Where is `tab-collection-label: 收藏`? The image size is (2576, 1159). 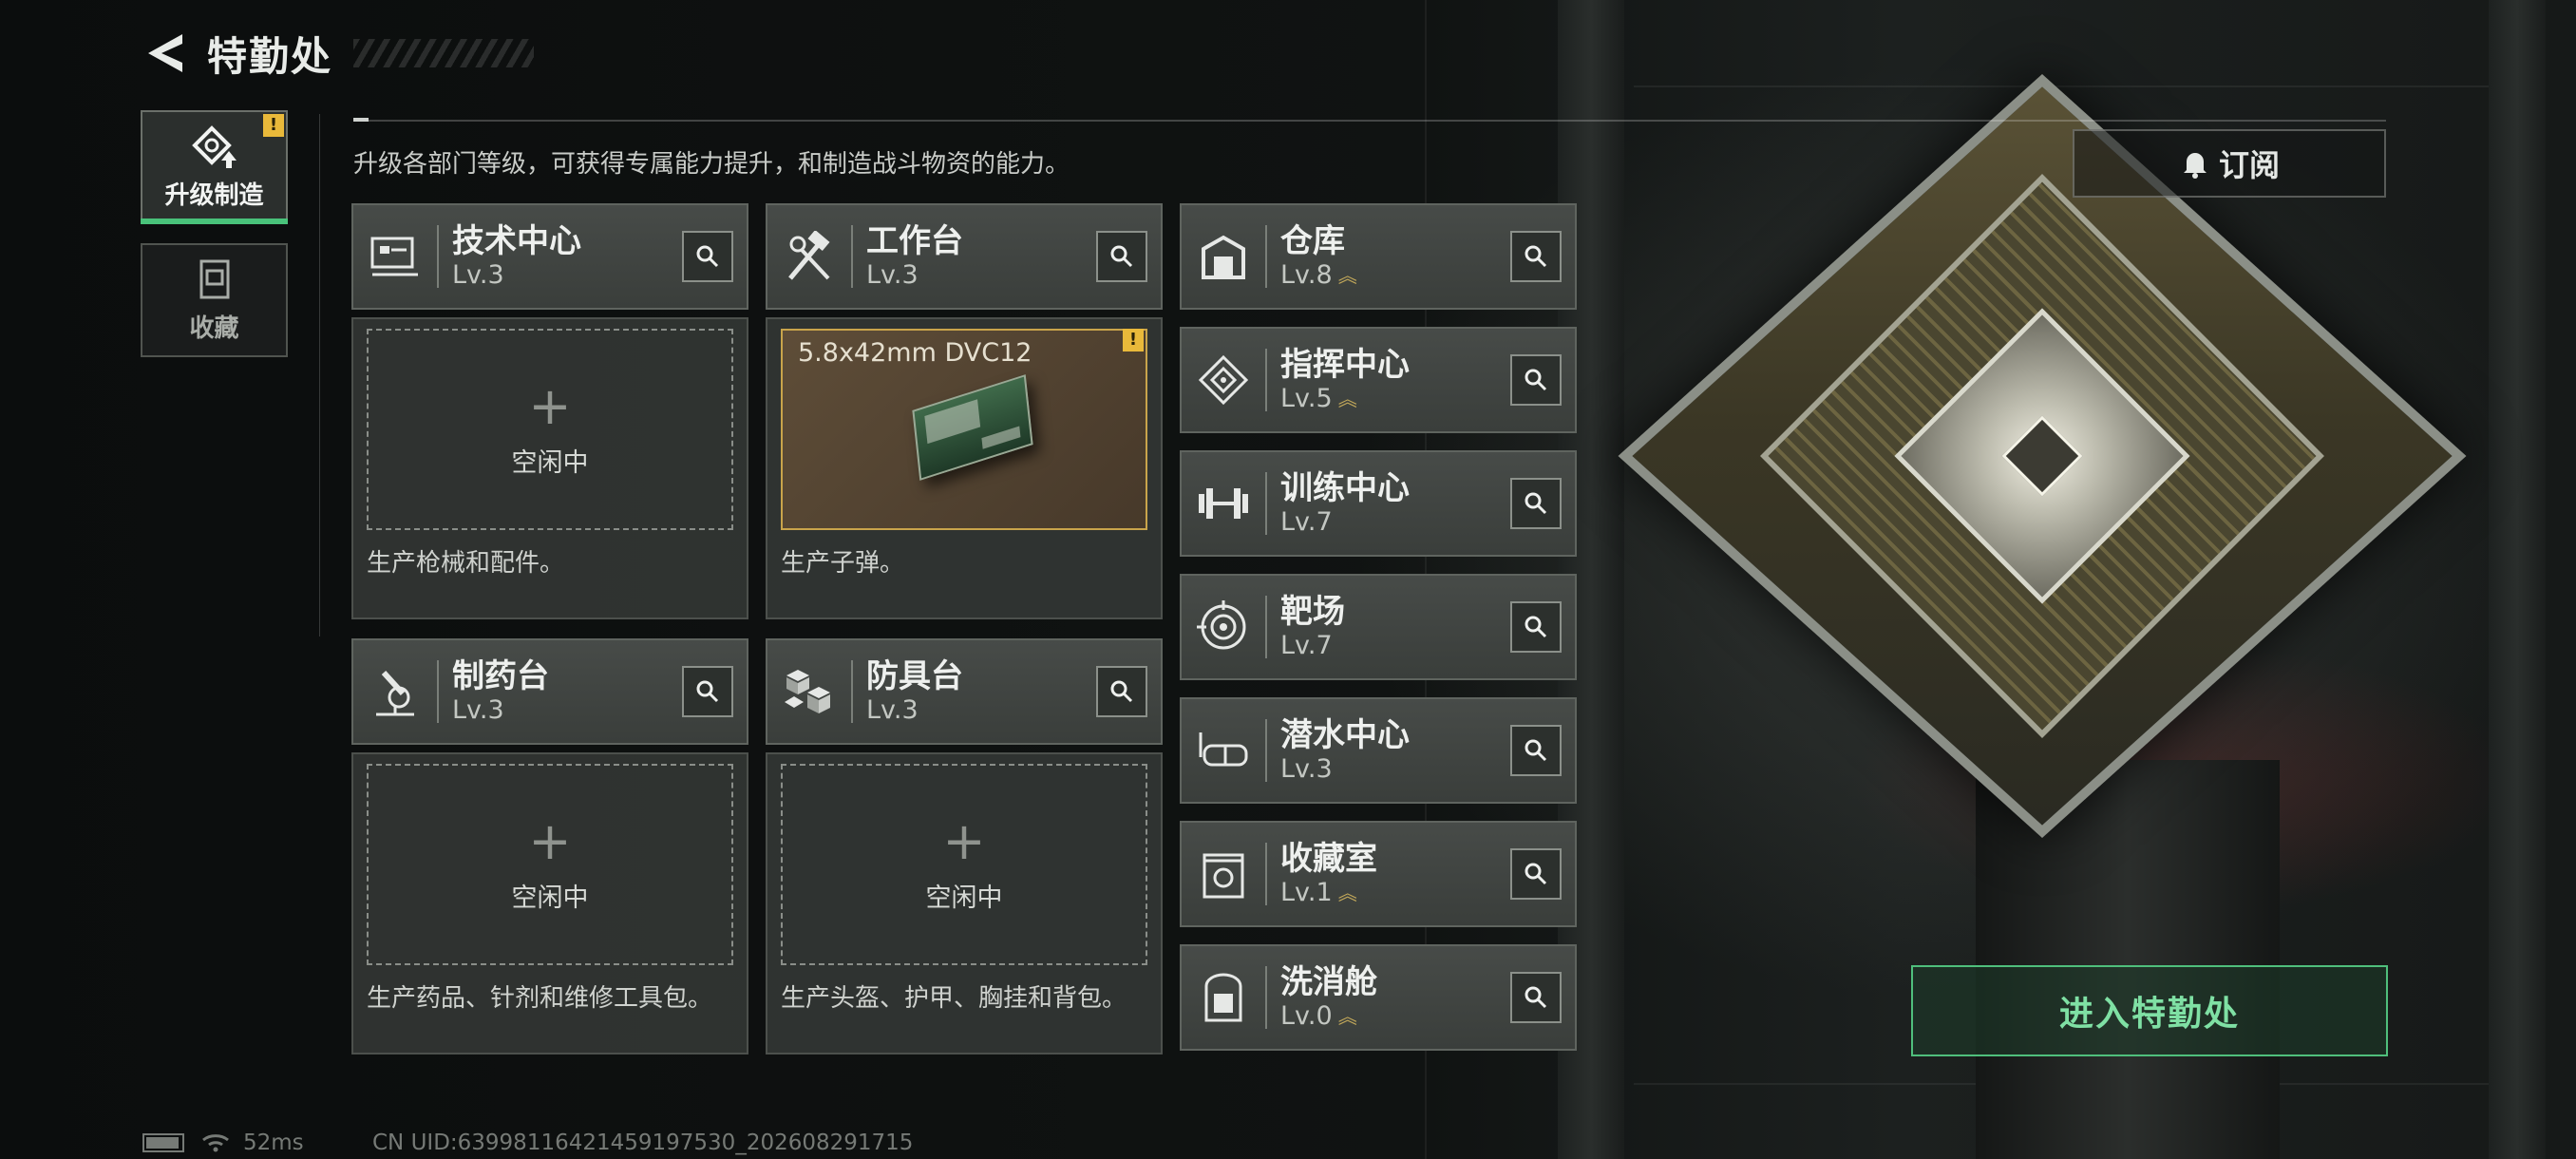 tab-collection-label: 收藏 is located at coordinates (214, 328).